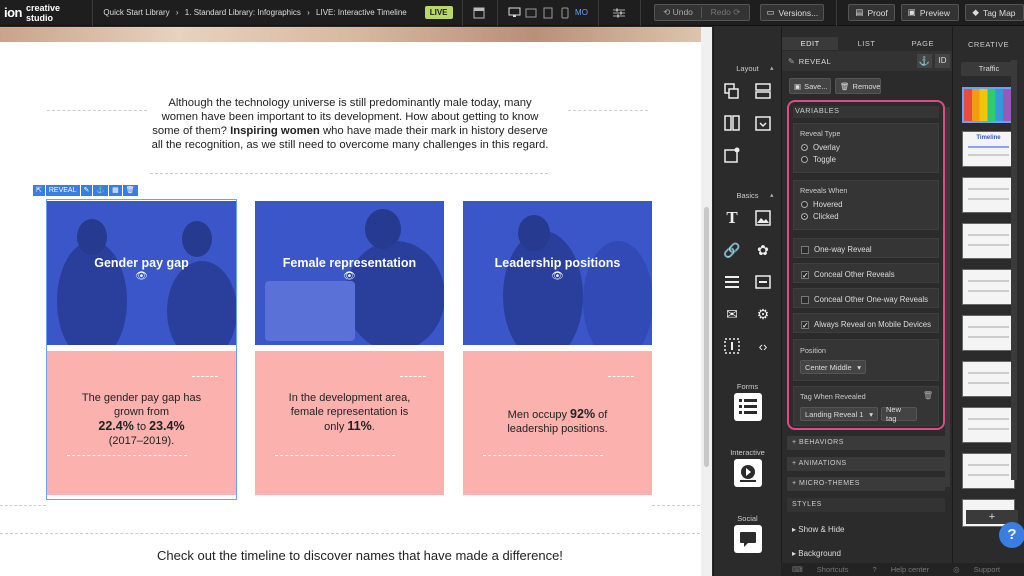  I want to click on background-style: ▸ Background, so click(816, 553).